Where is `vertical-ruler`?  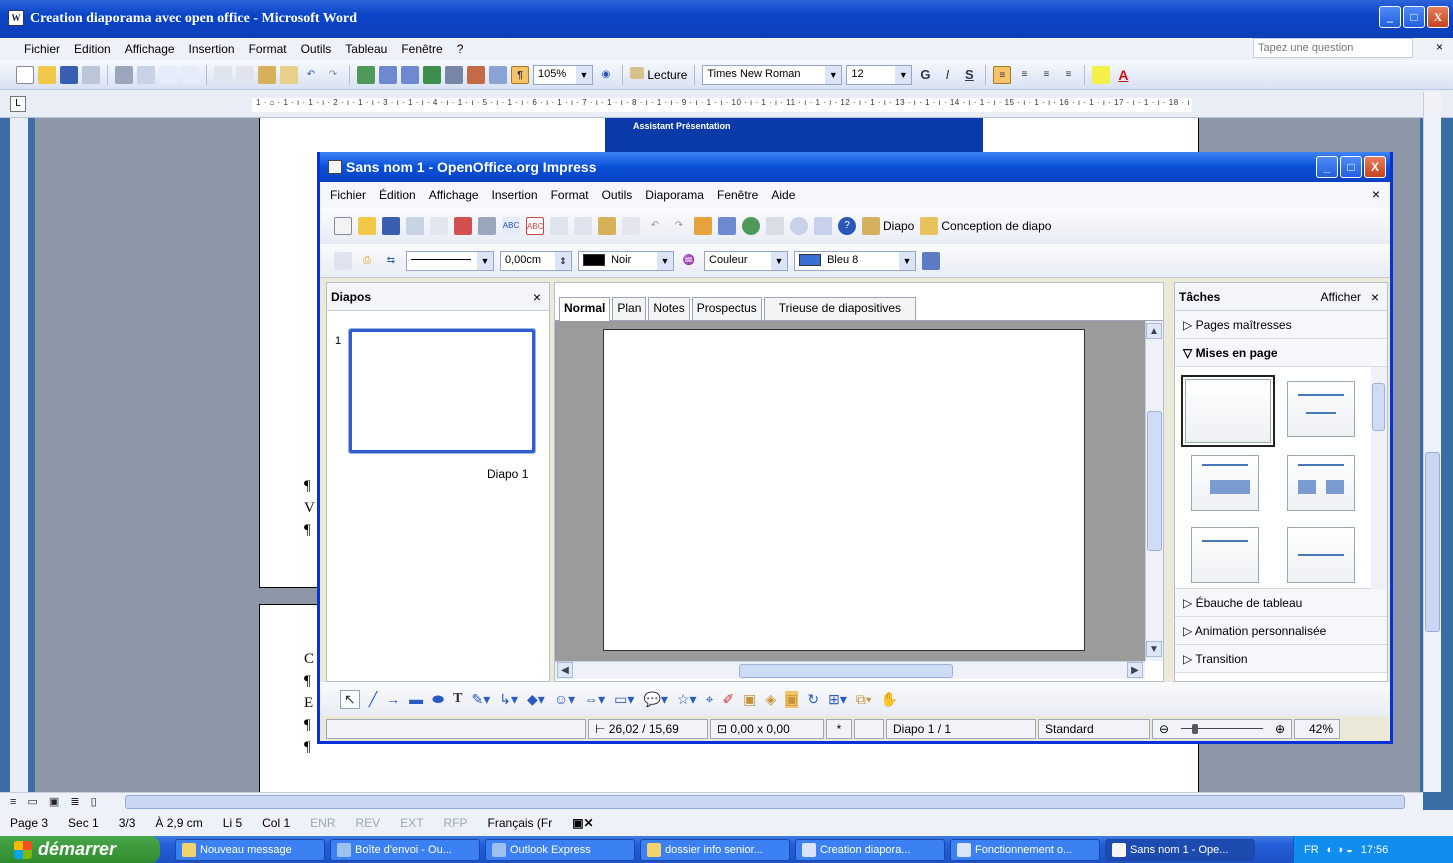 vertical-ruler is located at coordinates (19, 455).